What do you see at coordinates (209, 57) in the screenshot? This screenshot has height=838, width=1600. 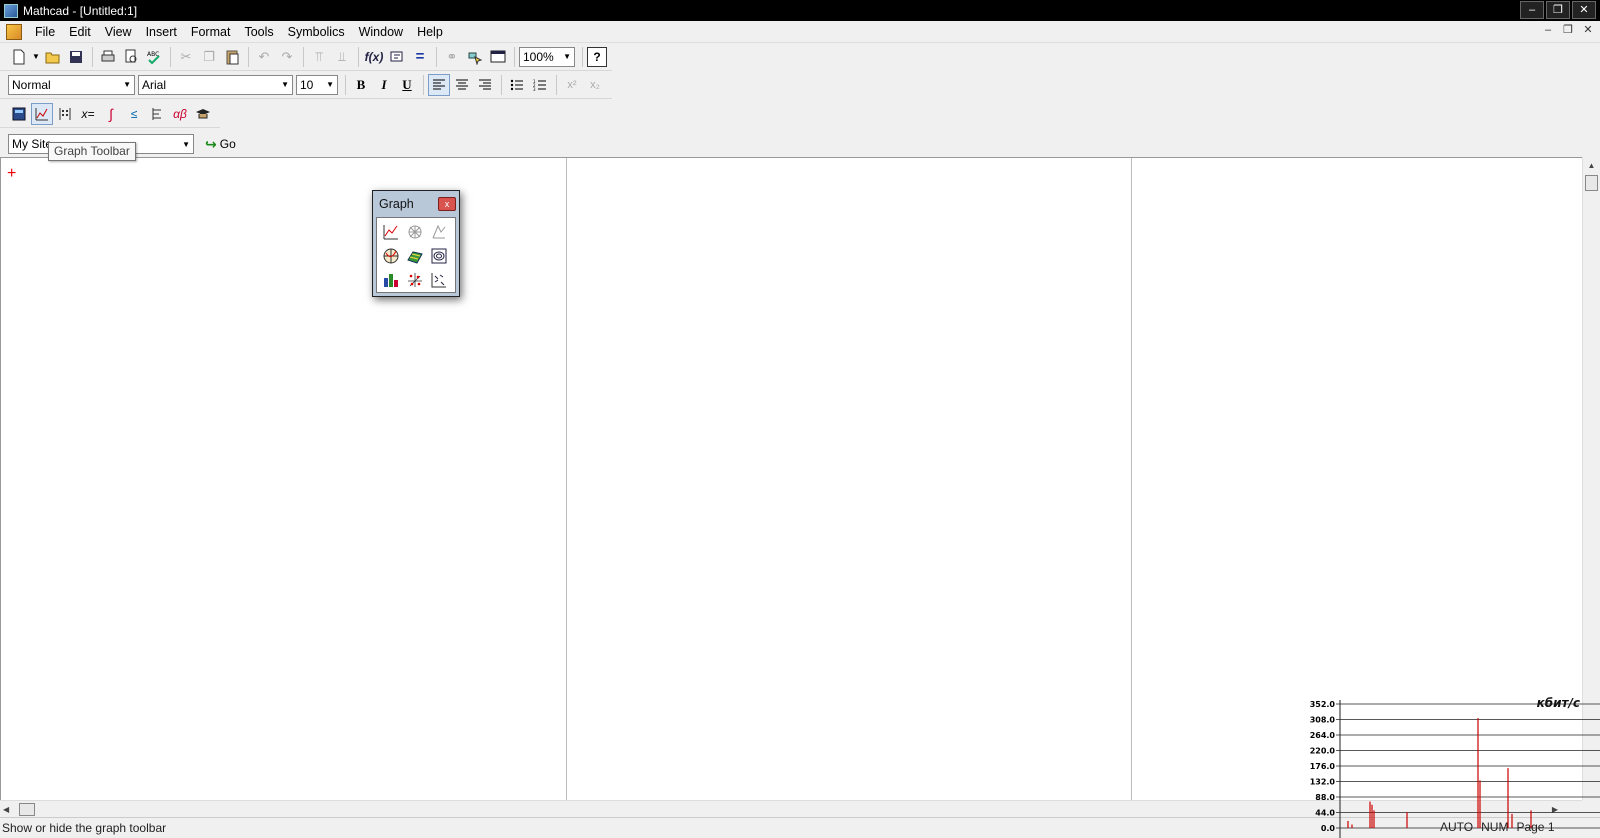 I see `copy-icon: ❐` at bounding box center [209, 57].